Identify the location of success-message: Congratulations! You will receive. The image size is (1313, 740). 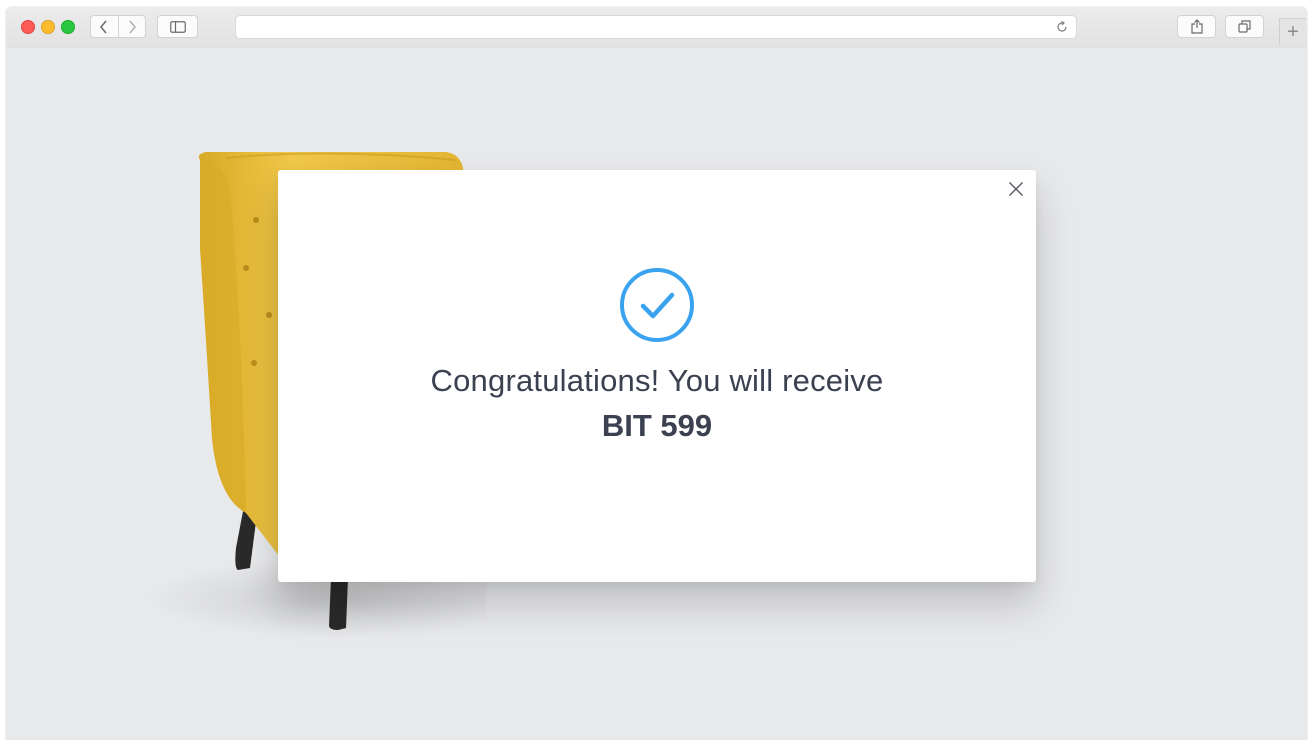
(657, 380).